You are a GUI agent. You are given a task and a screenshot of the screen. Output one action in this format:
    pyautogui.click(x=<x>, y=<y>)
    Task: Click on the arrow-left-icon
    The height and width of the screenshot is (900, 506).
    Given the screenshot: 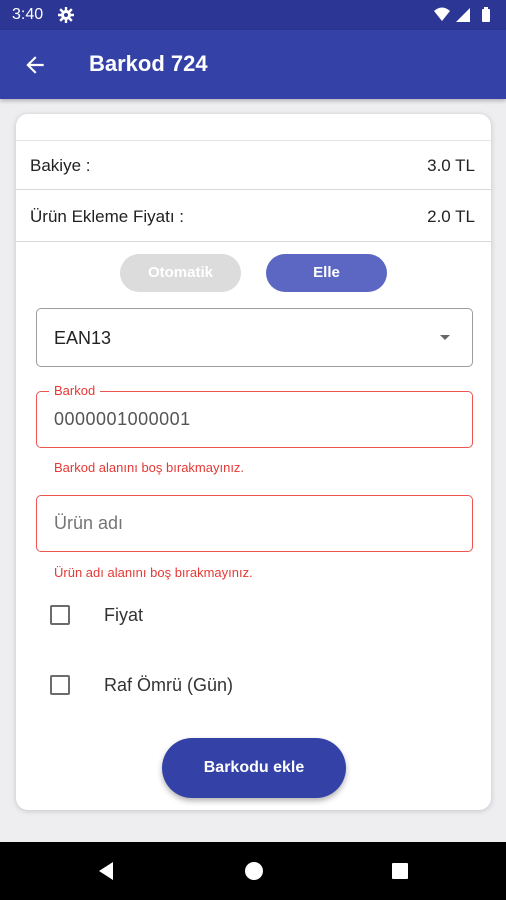 What is the action you would take?
    pyautogui.click(x=35, y=65)
    